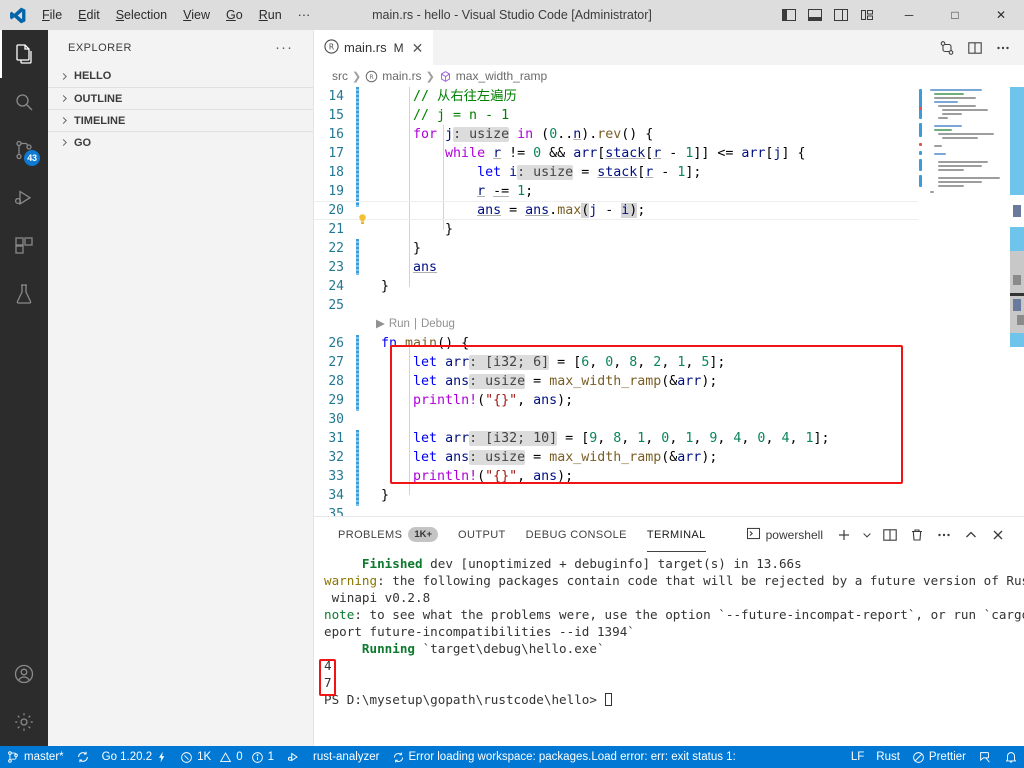  I want to click on window-minimize-button: ─, so click(909, 15).